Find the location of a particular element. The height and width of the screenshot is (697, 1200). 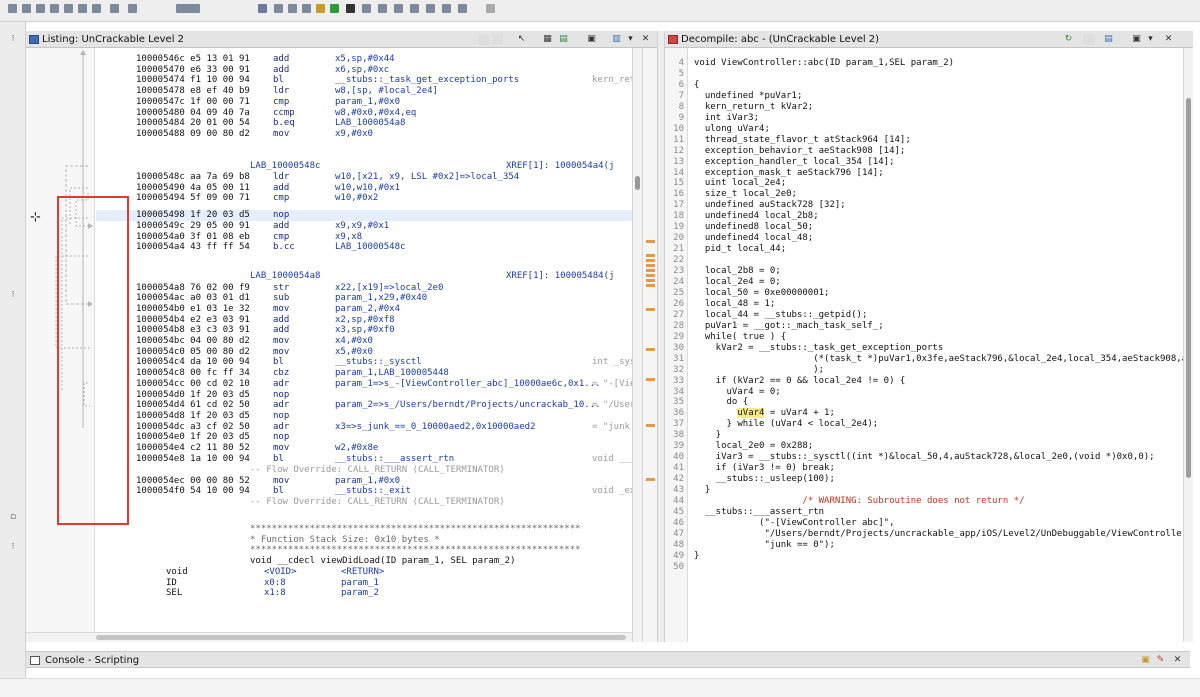

code-line: int iVar3; is located at coordinates (726, 118).